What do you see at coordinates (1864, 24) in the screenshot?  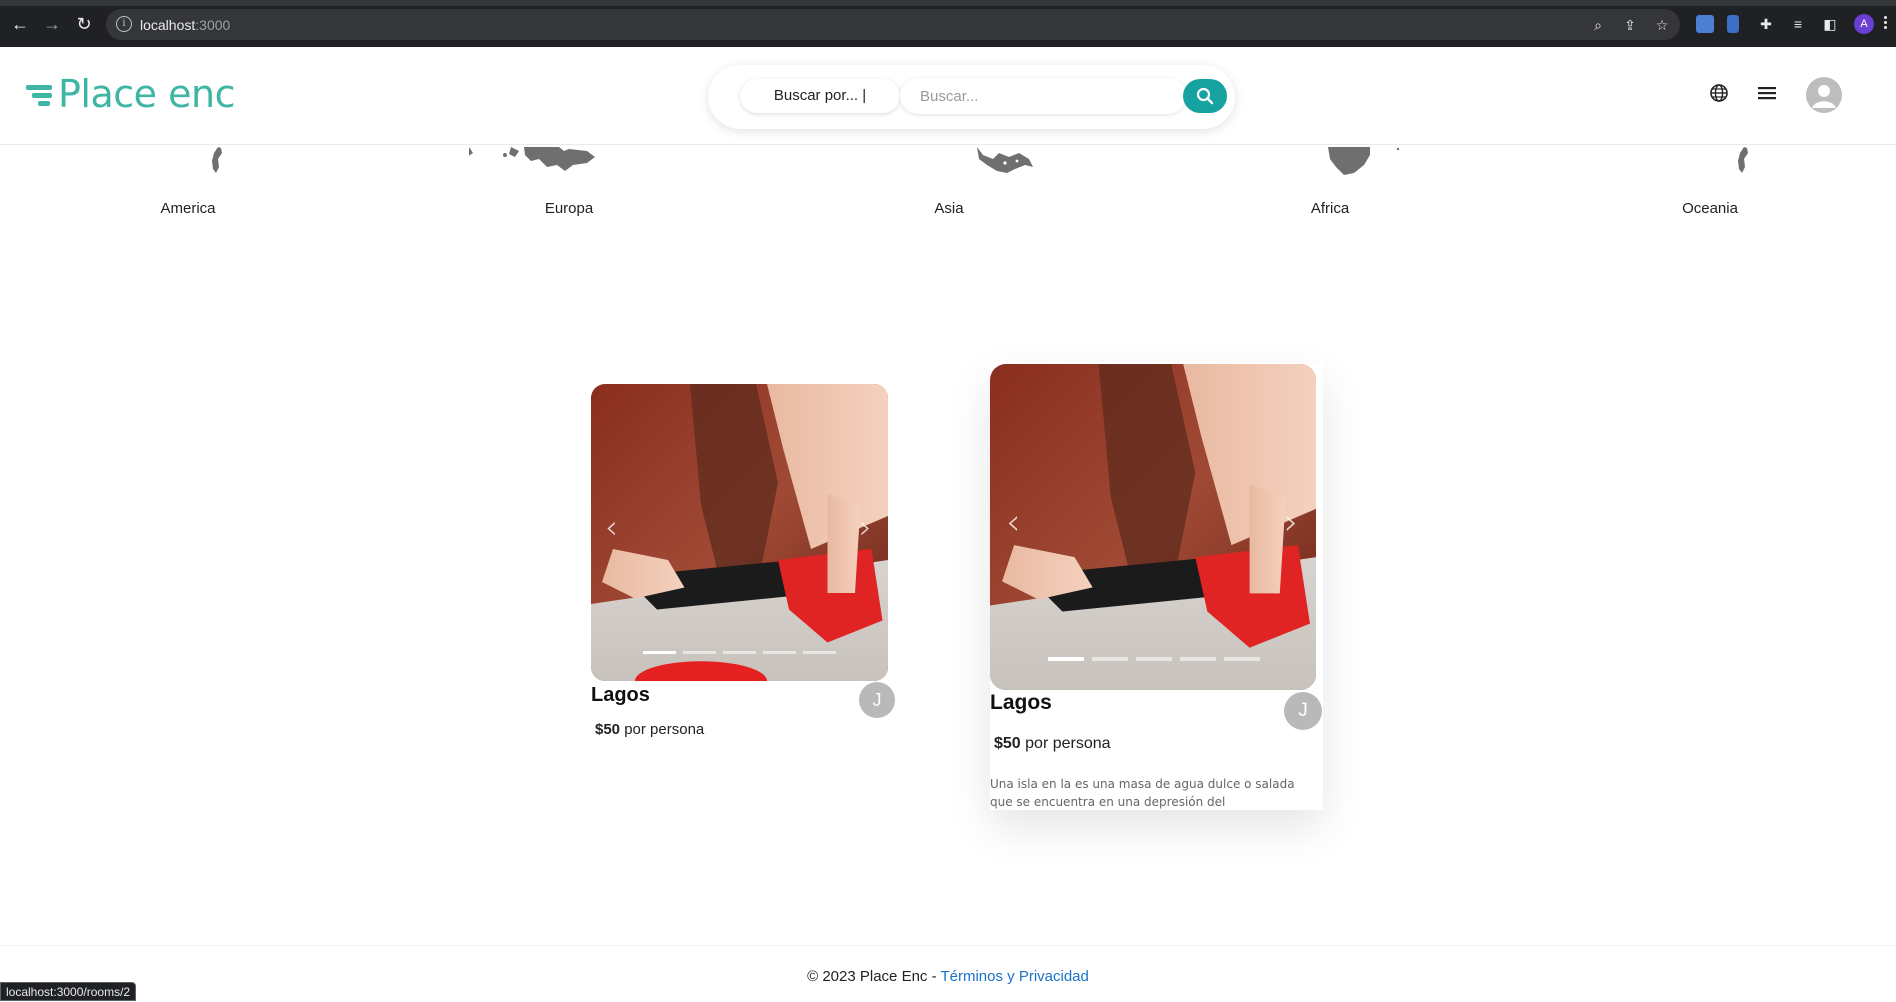 I see `profile-avatar-icon: A` at bounding box center [1864, 24].